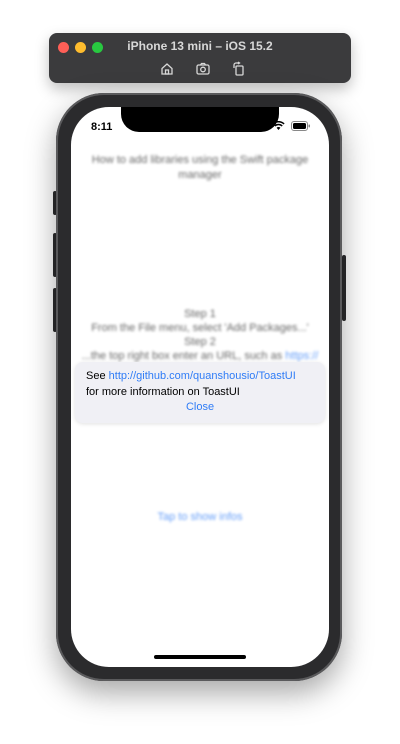 The width and height of the screenshot is (400, 744). What do you see at coordinates (200, 407) in the screenshot?
I see `toast-close-button: Close` at bounding box center [200, 407].